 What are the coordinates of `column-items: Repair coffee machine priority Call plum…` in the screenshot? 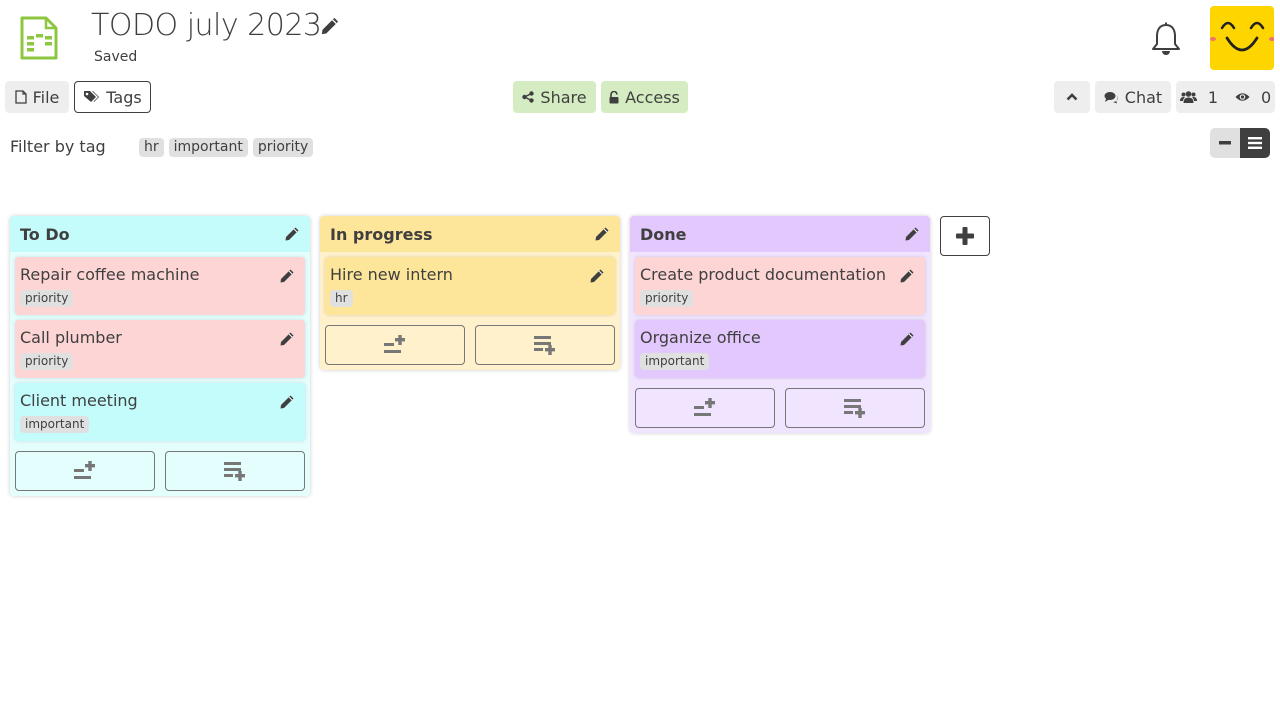 It's located at (160, 346).